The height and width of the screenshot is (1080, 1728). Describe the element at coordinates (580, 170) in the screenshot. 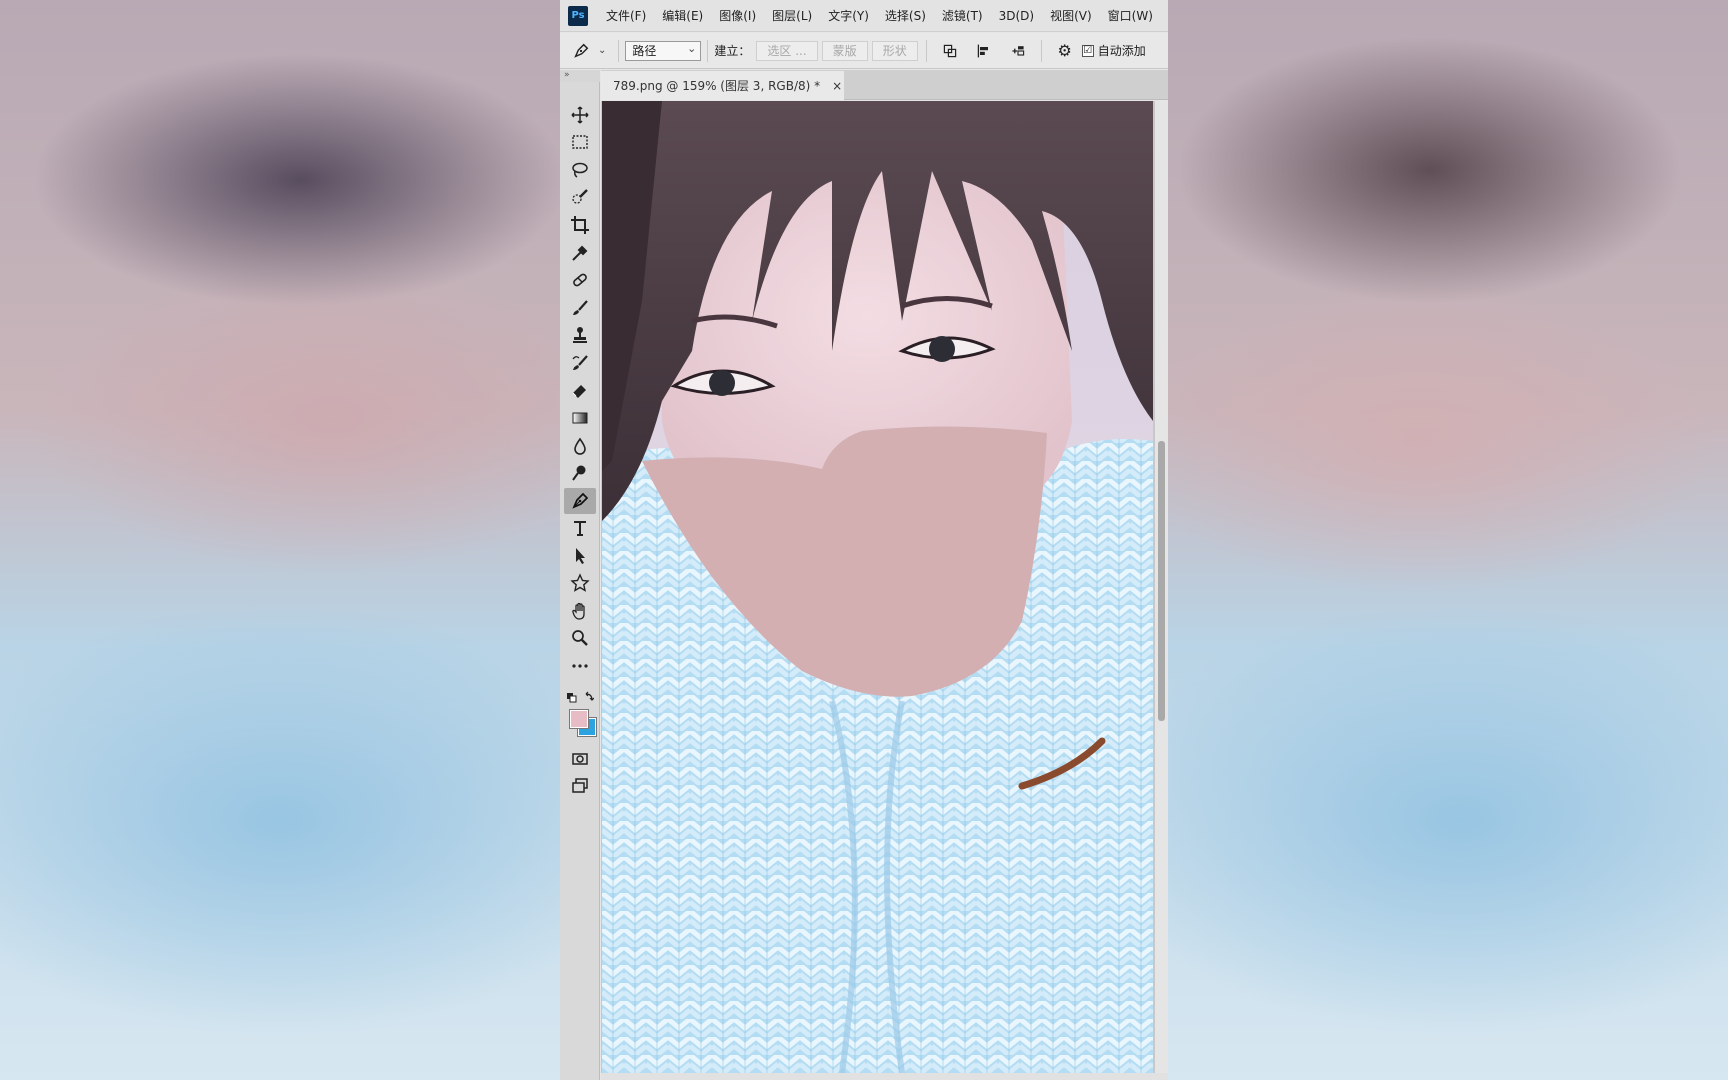

I see `lasso-tool-icon` at that location.